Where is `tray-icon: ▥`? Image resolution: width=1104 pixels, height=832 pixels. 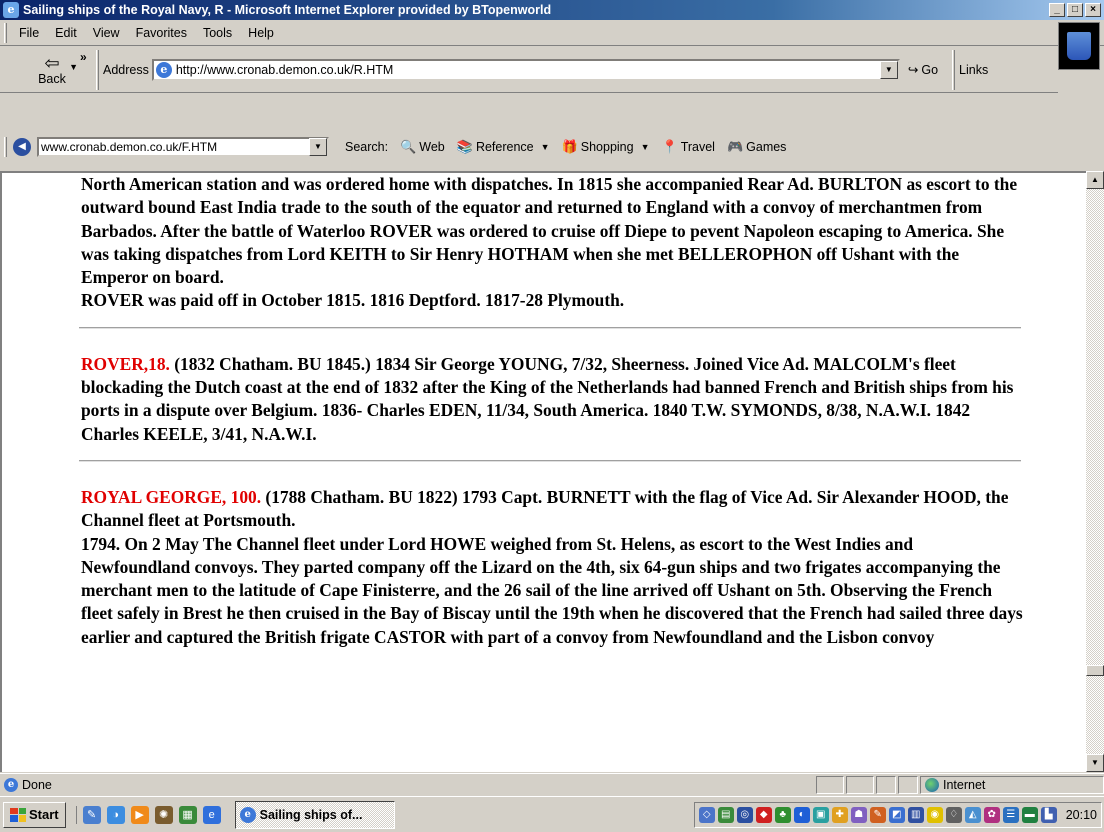 tray-icon: ▥ is located at coordinates (915, 815).